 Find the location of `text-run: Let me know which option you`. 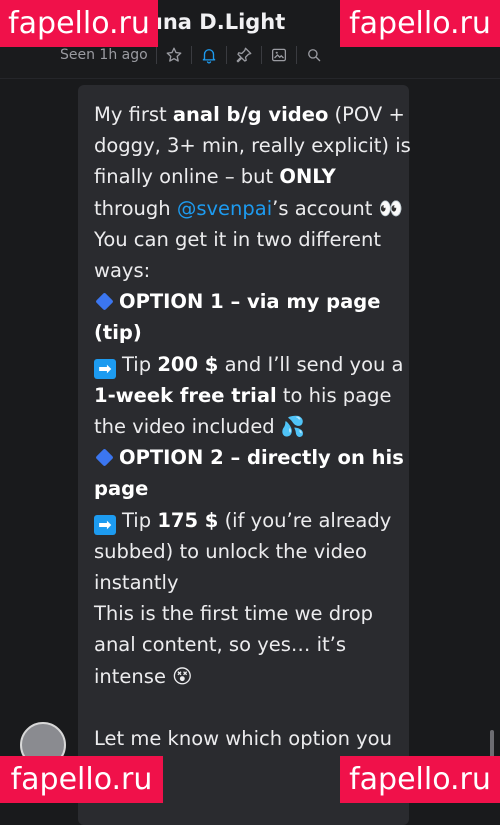

text-run: Let me know which option you is located at coordinates (243, 739).